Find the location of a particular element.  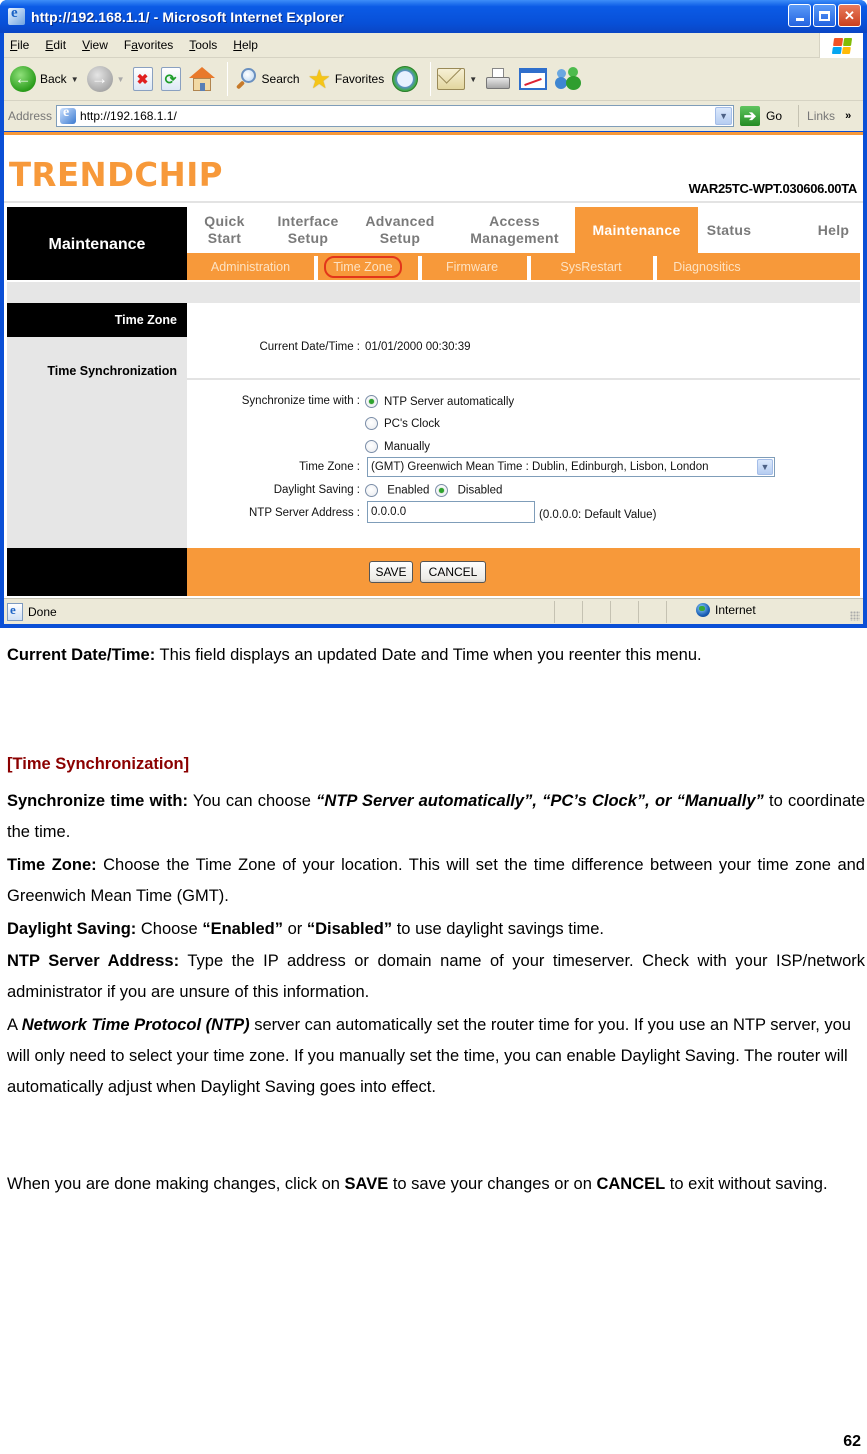

favorites-button: ★ Favorites is located at coordinates (346, 79).